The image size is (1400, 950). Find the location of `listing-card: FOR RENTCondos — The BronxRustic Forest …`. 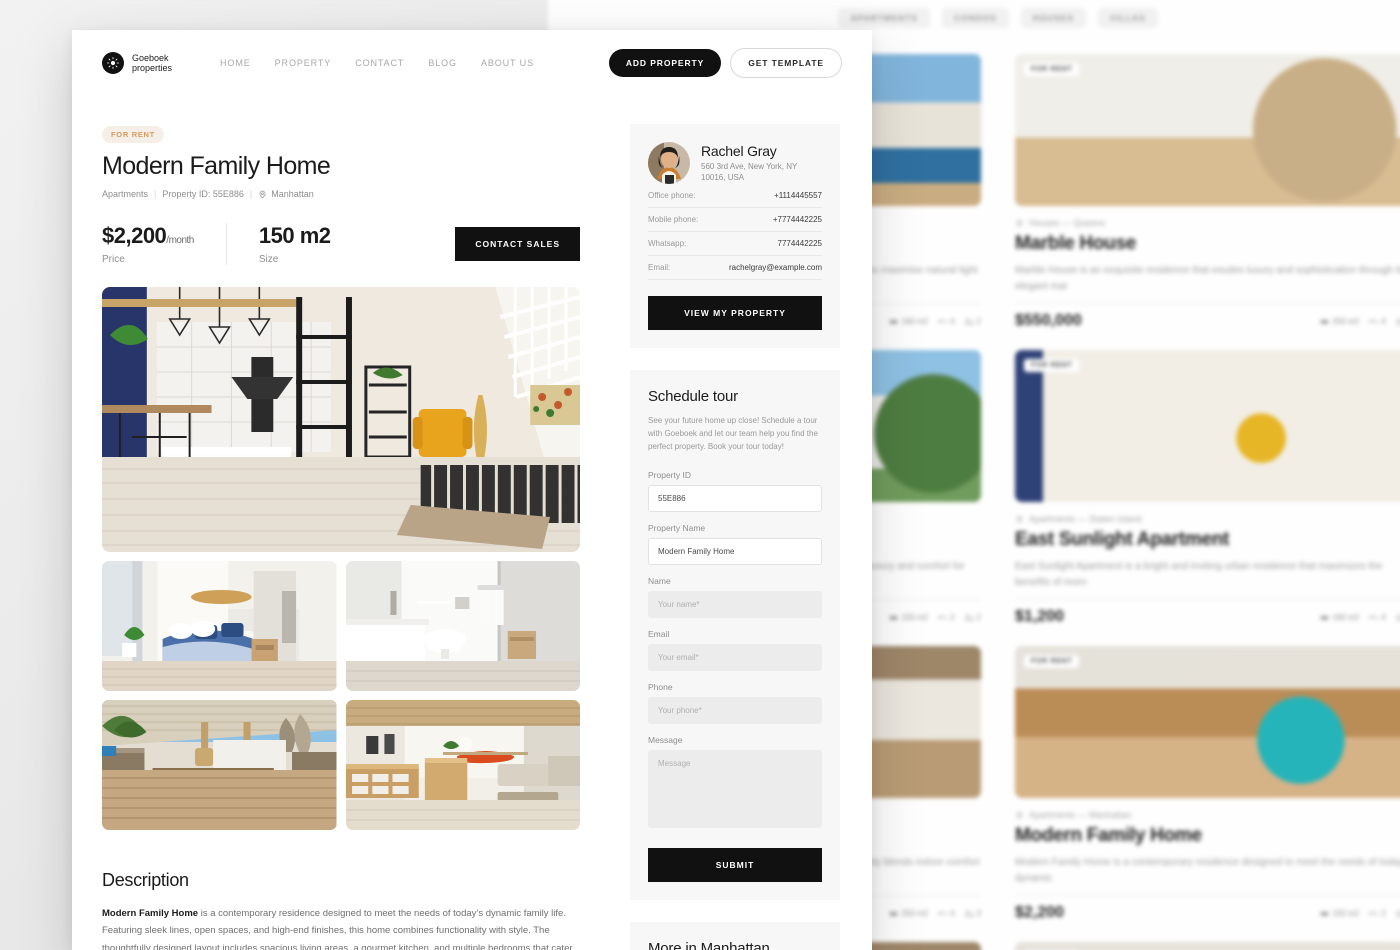

listing-card: FOR RENTCondos — The BronxRustic Forest … is located at coordinates (1207, 946).